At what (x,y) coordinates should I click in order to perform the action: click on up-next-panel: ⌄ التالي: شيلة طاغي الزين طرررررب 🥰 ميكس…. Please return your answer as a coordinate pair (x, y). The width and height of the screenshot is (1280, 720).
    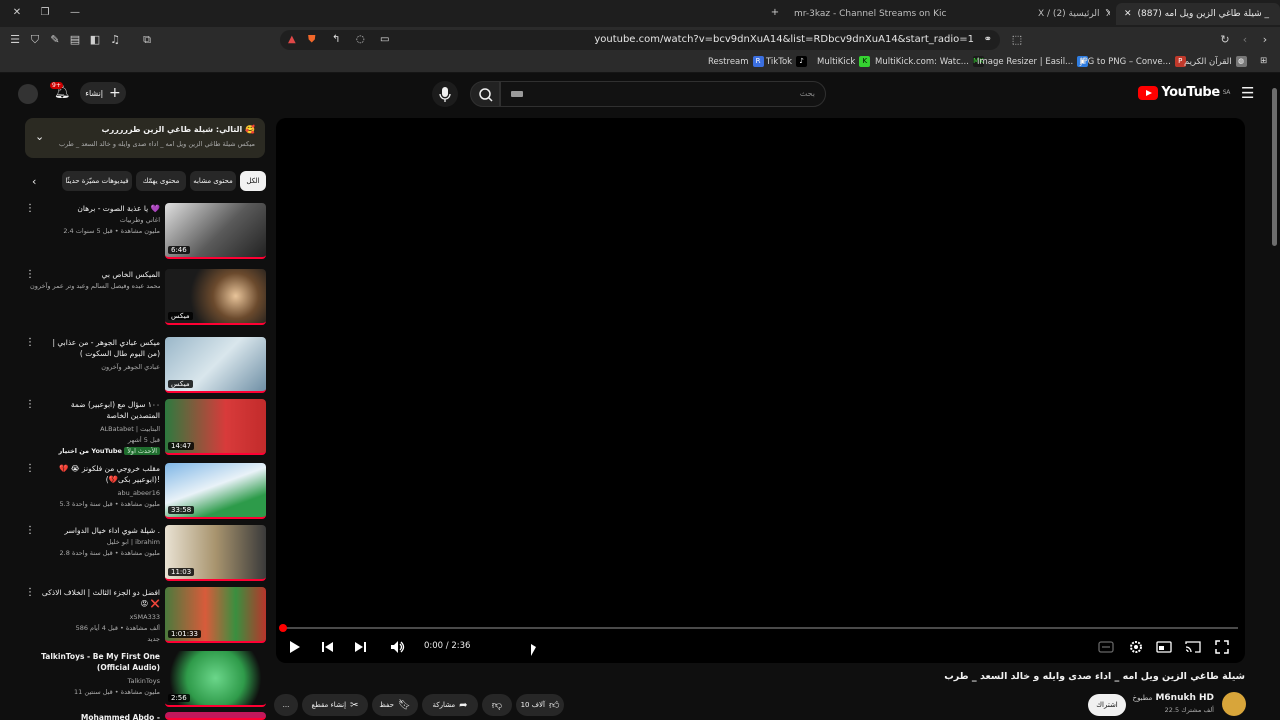
    Looking at the image, I should click on (145, 138).